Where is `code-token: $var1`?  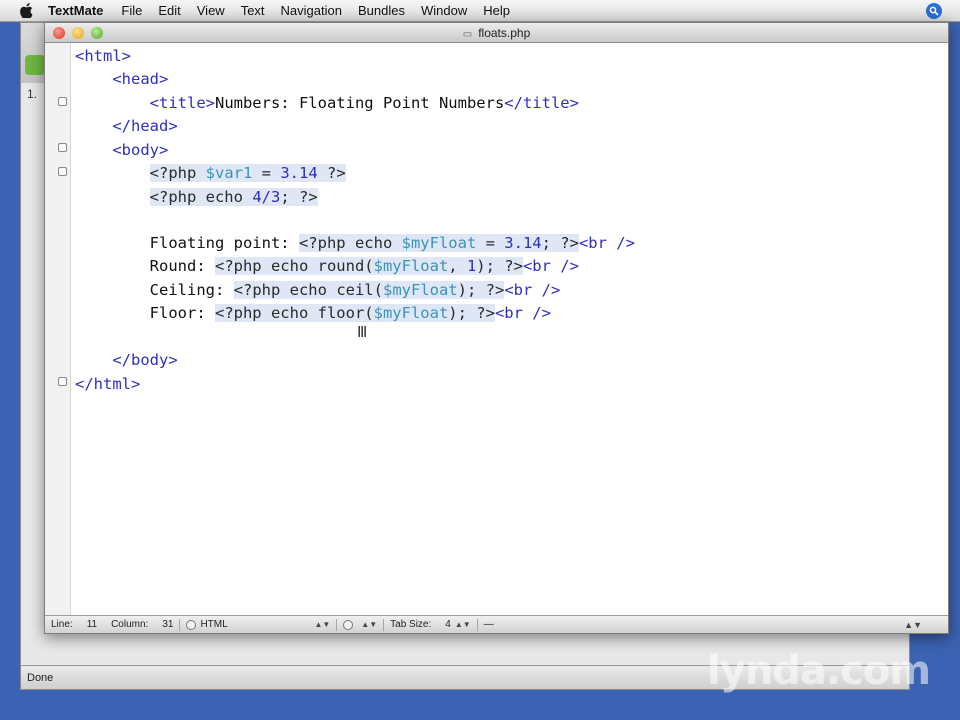
code-token: $var1 is located at coordinates (229, 173).